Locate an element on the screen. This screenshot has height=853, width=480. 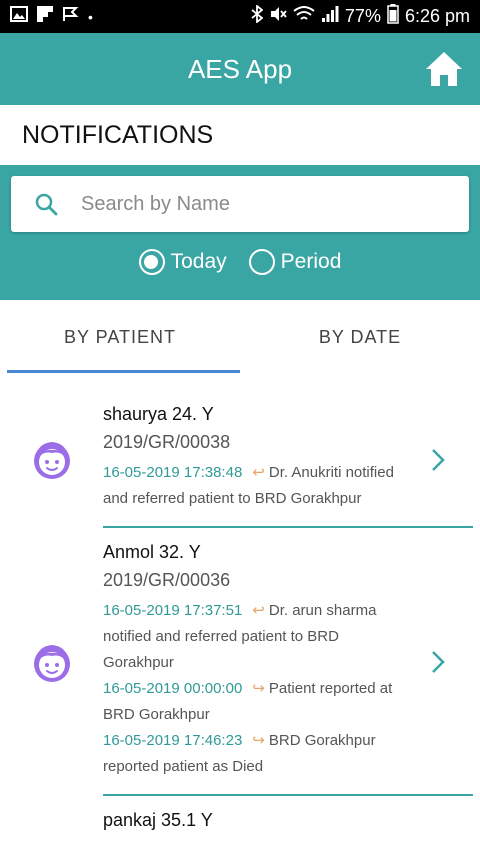
period-radio-group: Today Period is located at coordinates (240, 262).